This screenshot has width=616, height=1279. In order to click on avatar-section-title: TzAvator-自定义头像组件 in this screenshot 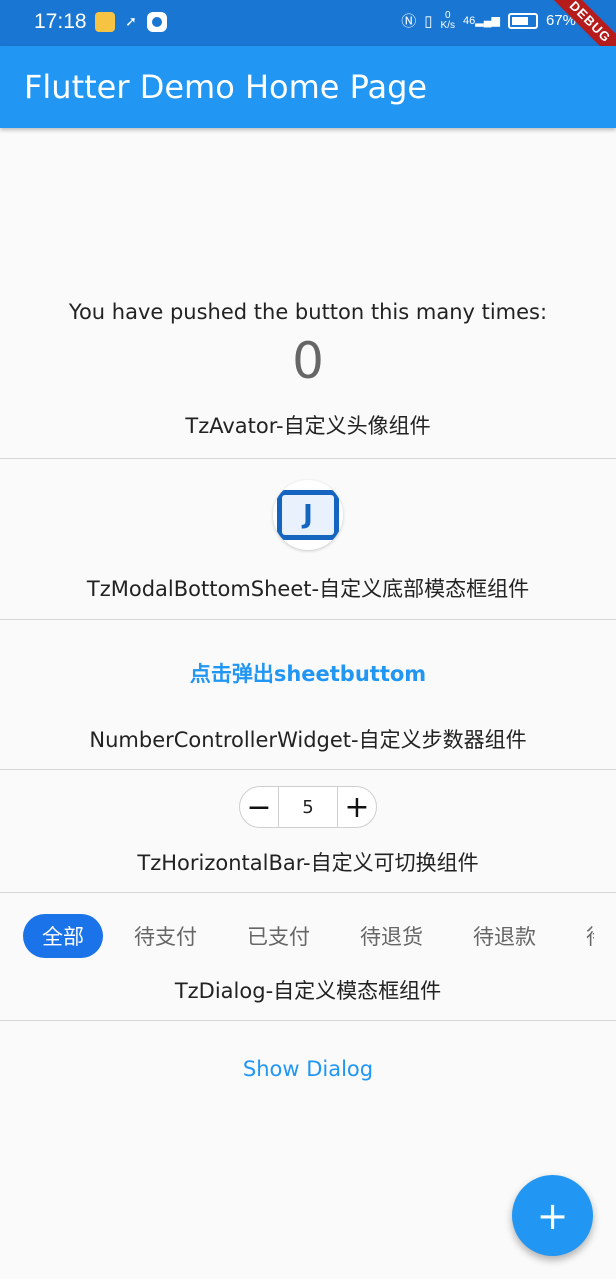, I will do `click(308, 426)`.